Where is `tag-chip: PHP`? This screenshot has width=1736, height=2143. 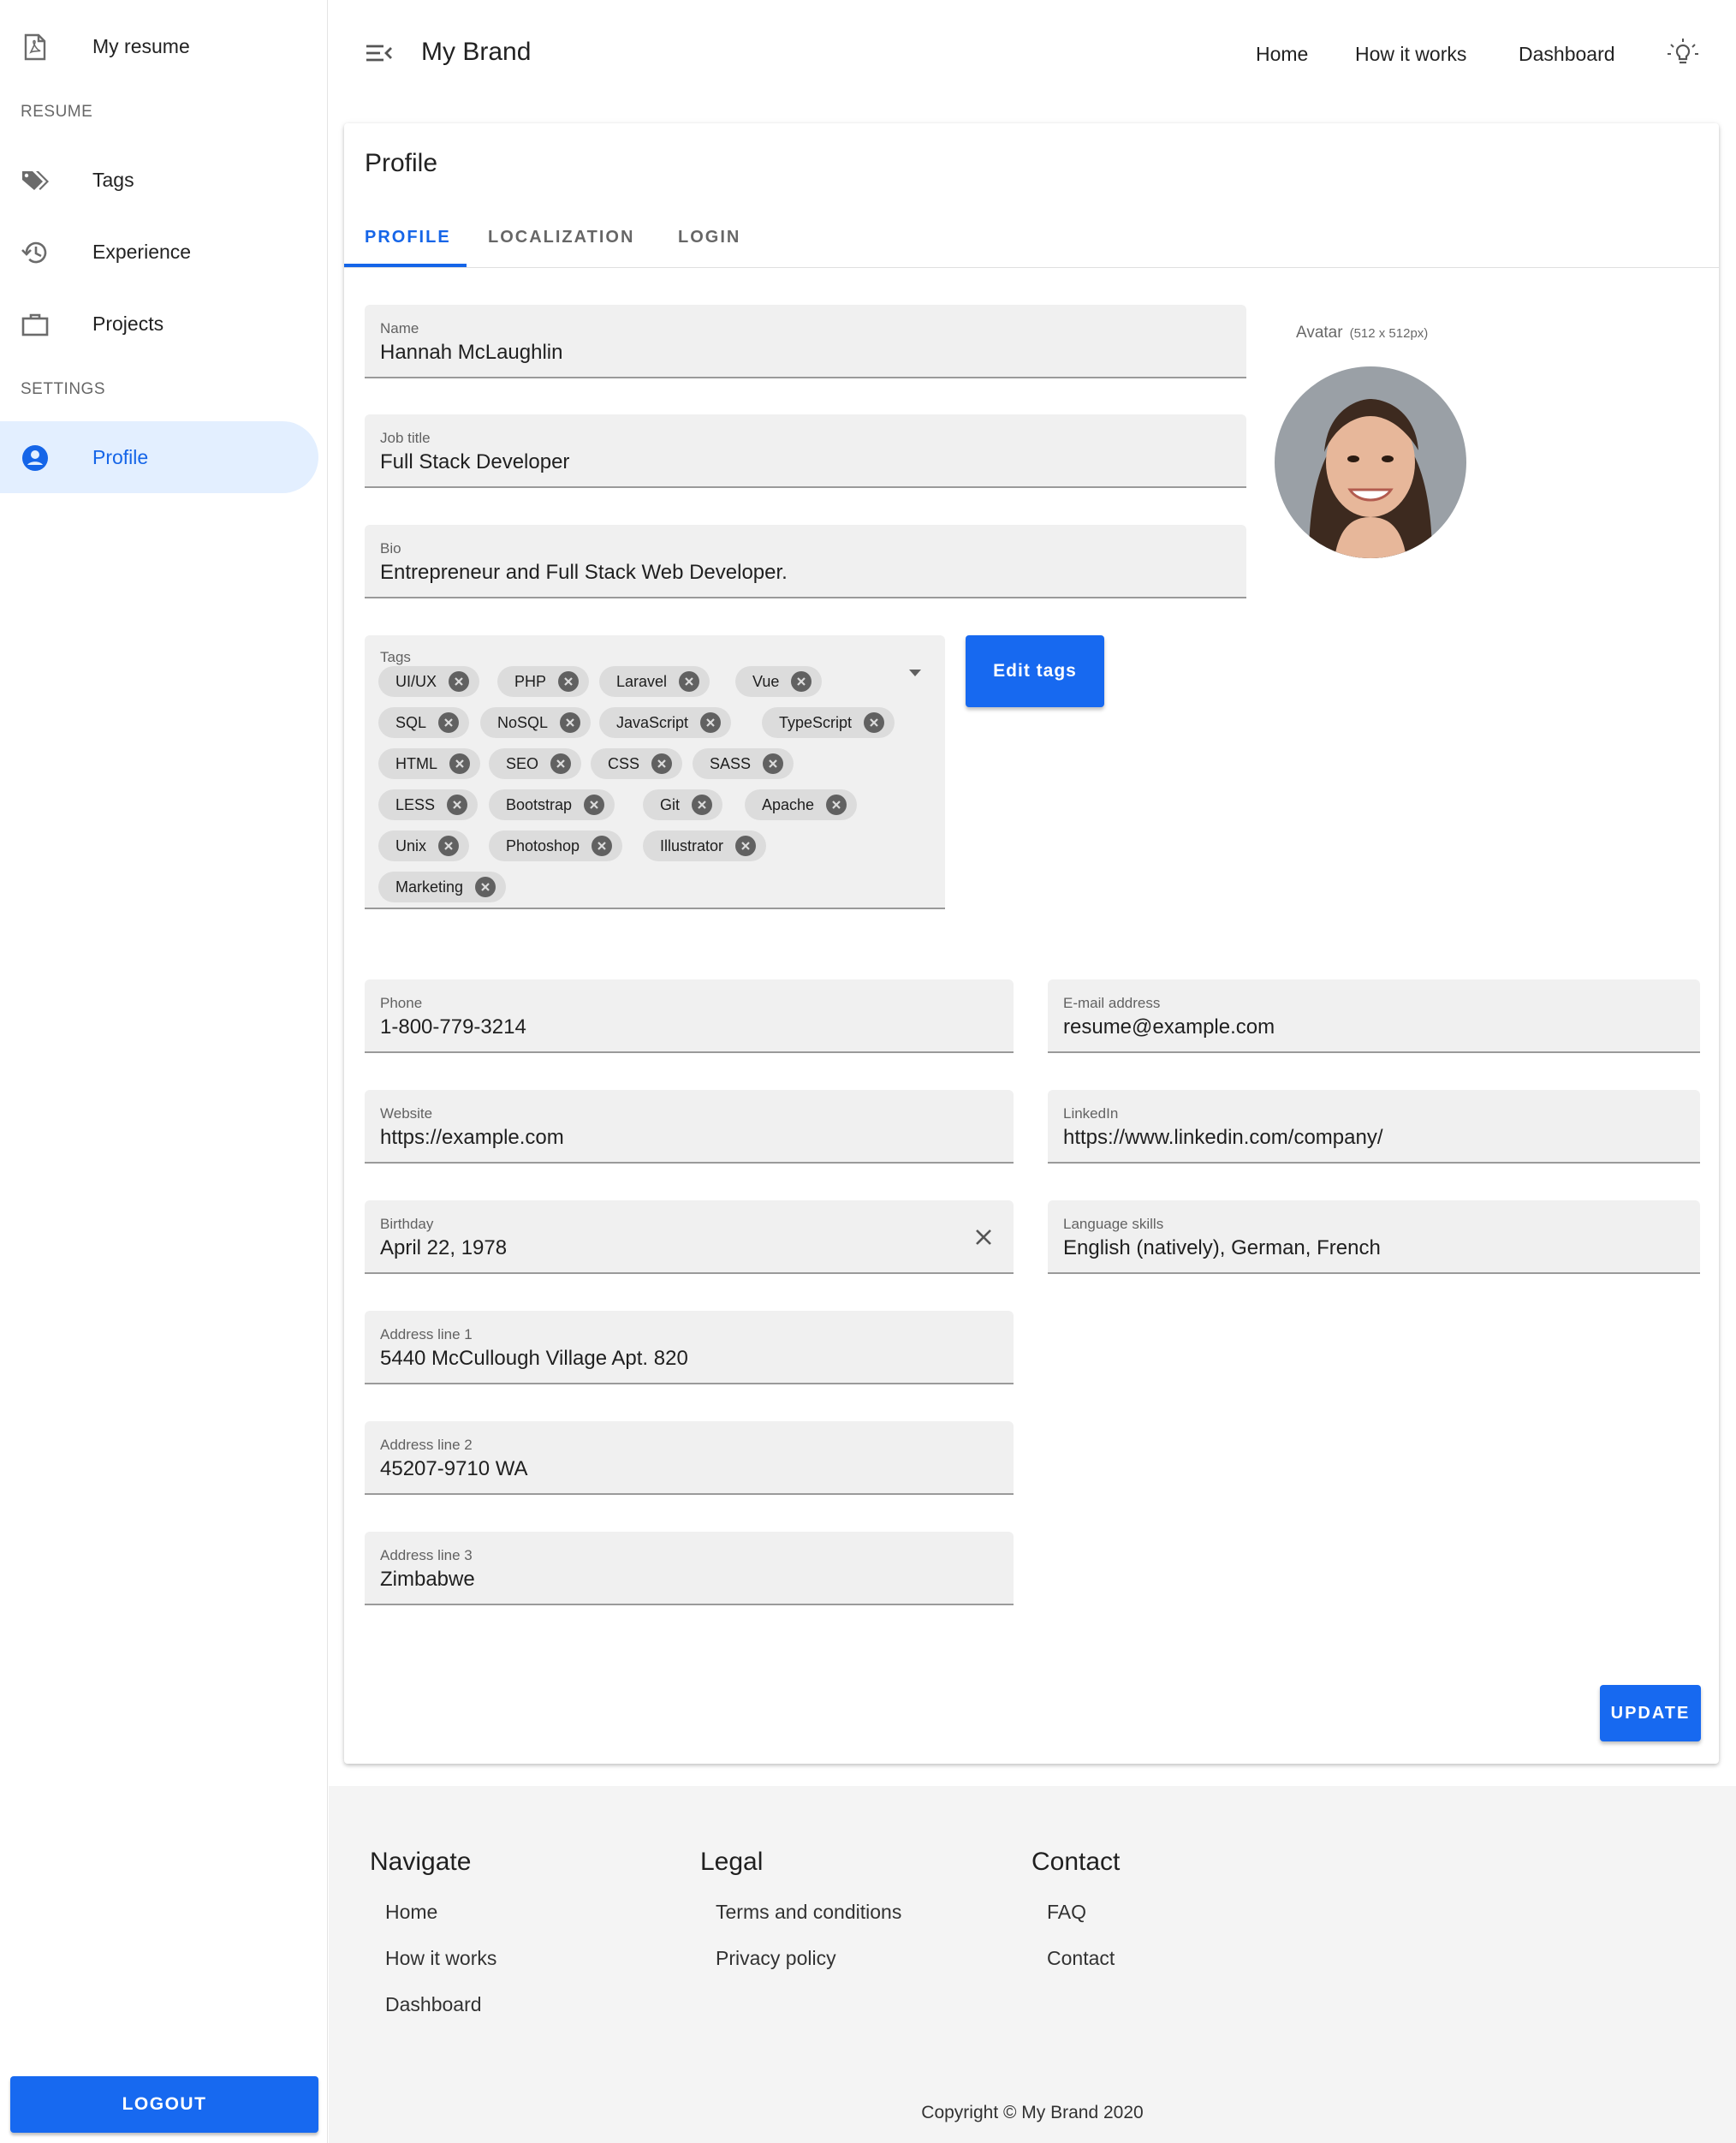
tag-chip: PHP is located at coordinates (543, 681).